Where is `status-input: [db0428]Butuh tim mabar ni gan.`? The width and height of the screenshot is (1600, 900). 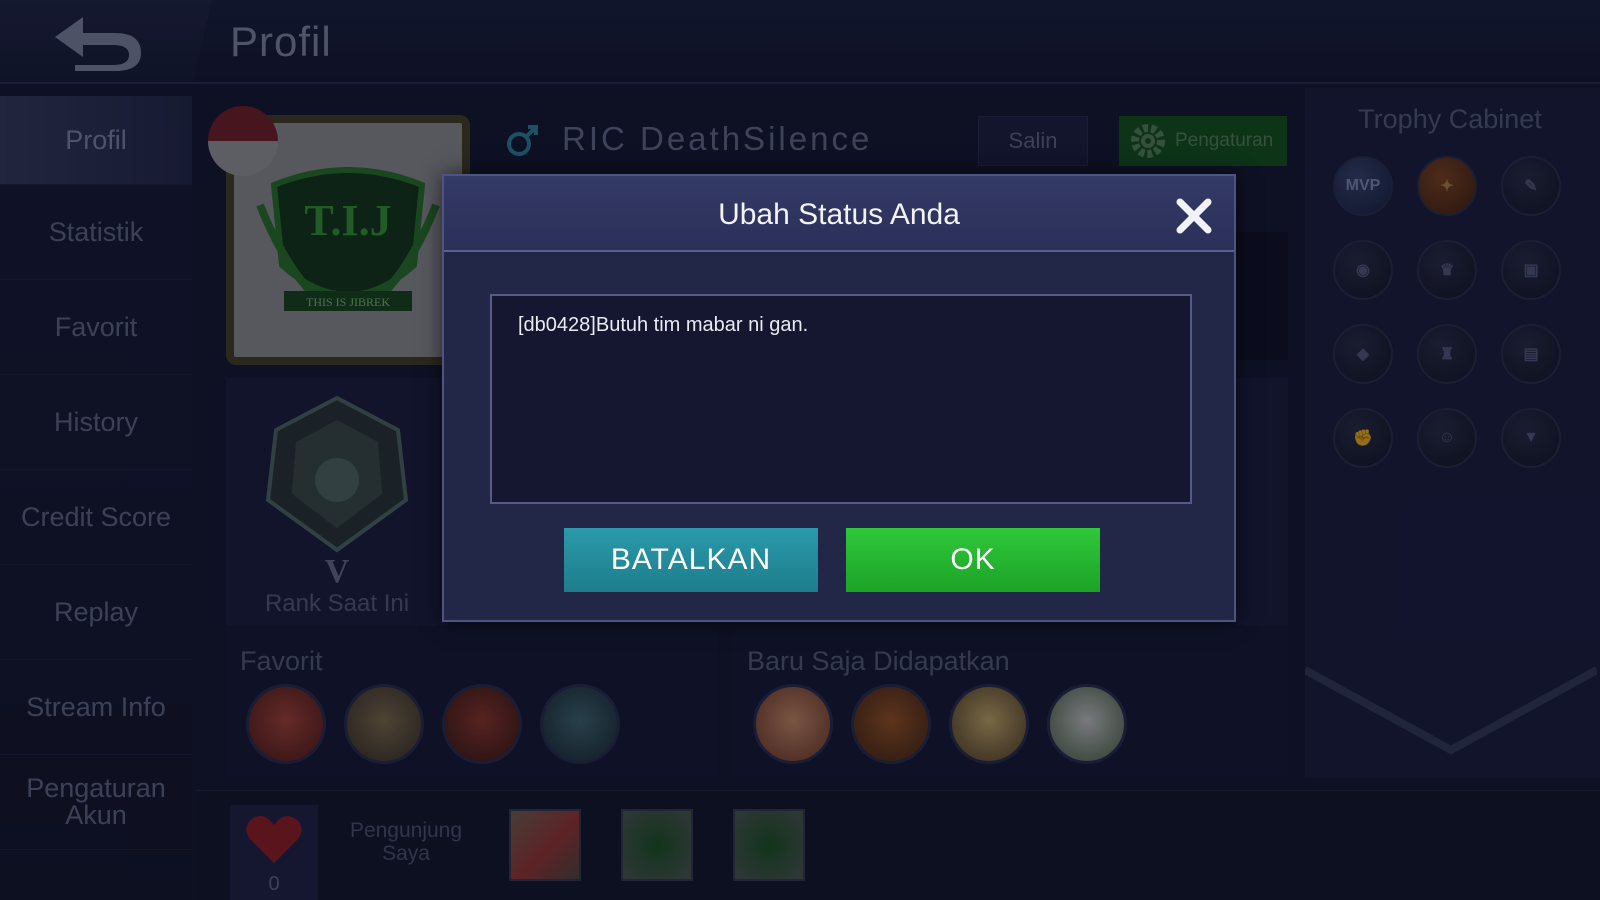 status-input: [db0428]Butuh tim mabar ni gan. is located at coordinates (841, 399).